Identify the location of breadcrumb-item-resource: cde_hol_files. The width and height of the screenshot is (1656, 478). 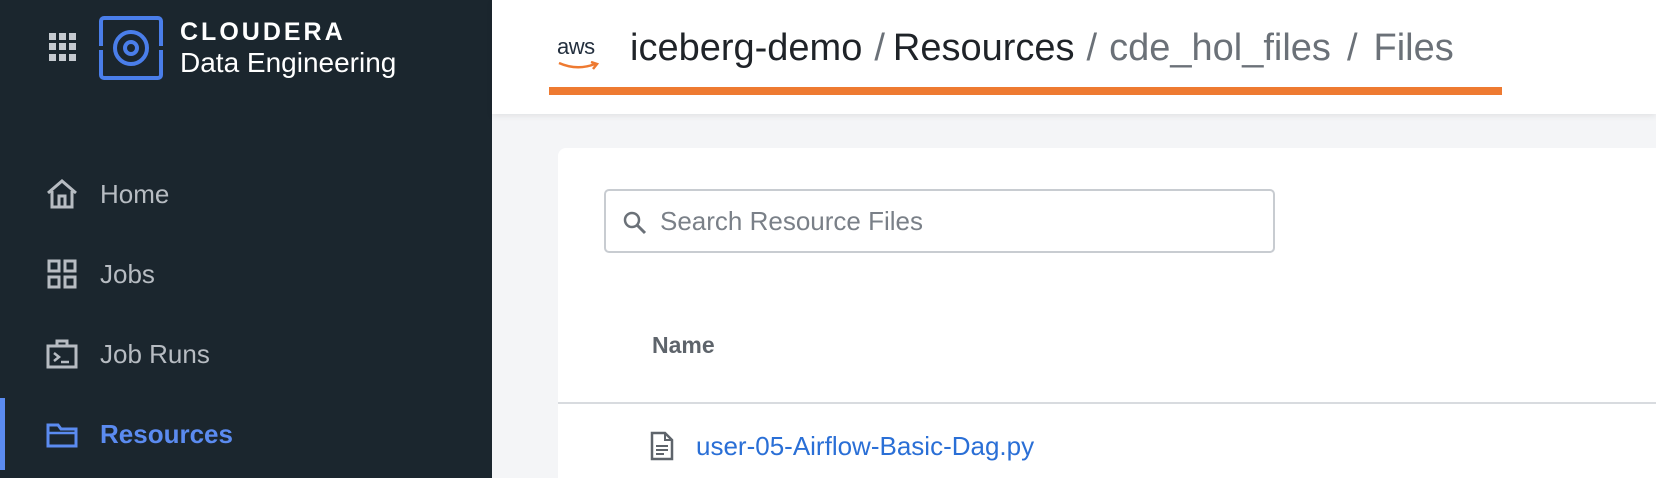
(1220, 48).